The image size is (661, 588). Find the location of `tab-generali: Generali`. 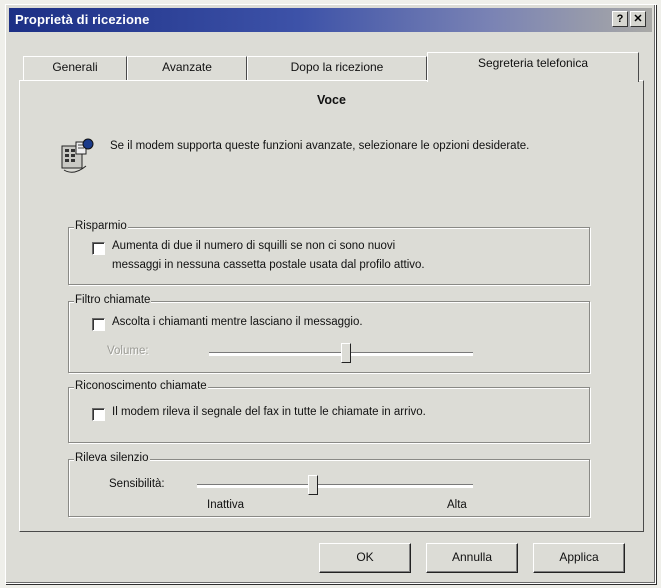

tab-generali: Generali is located at coordinates (75, 68).